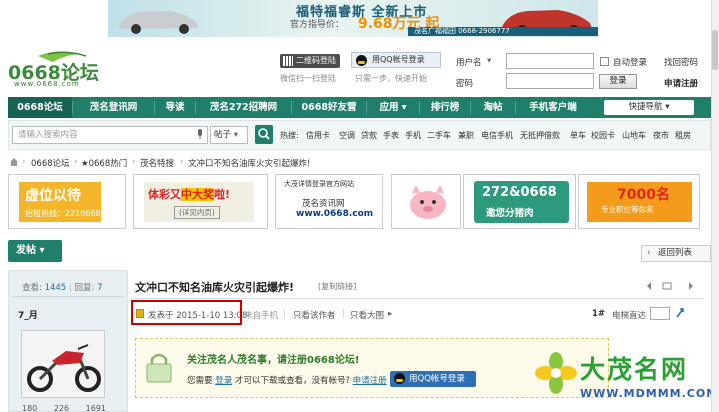  I want to click on avatar, so click(63, 364).